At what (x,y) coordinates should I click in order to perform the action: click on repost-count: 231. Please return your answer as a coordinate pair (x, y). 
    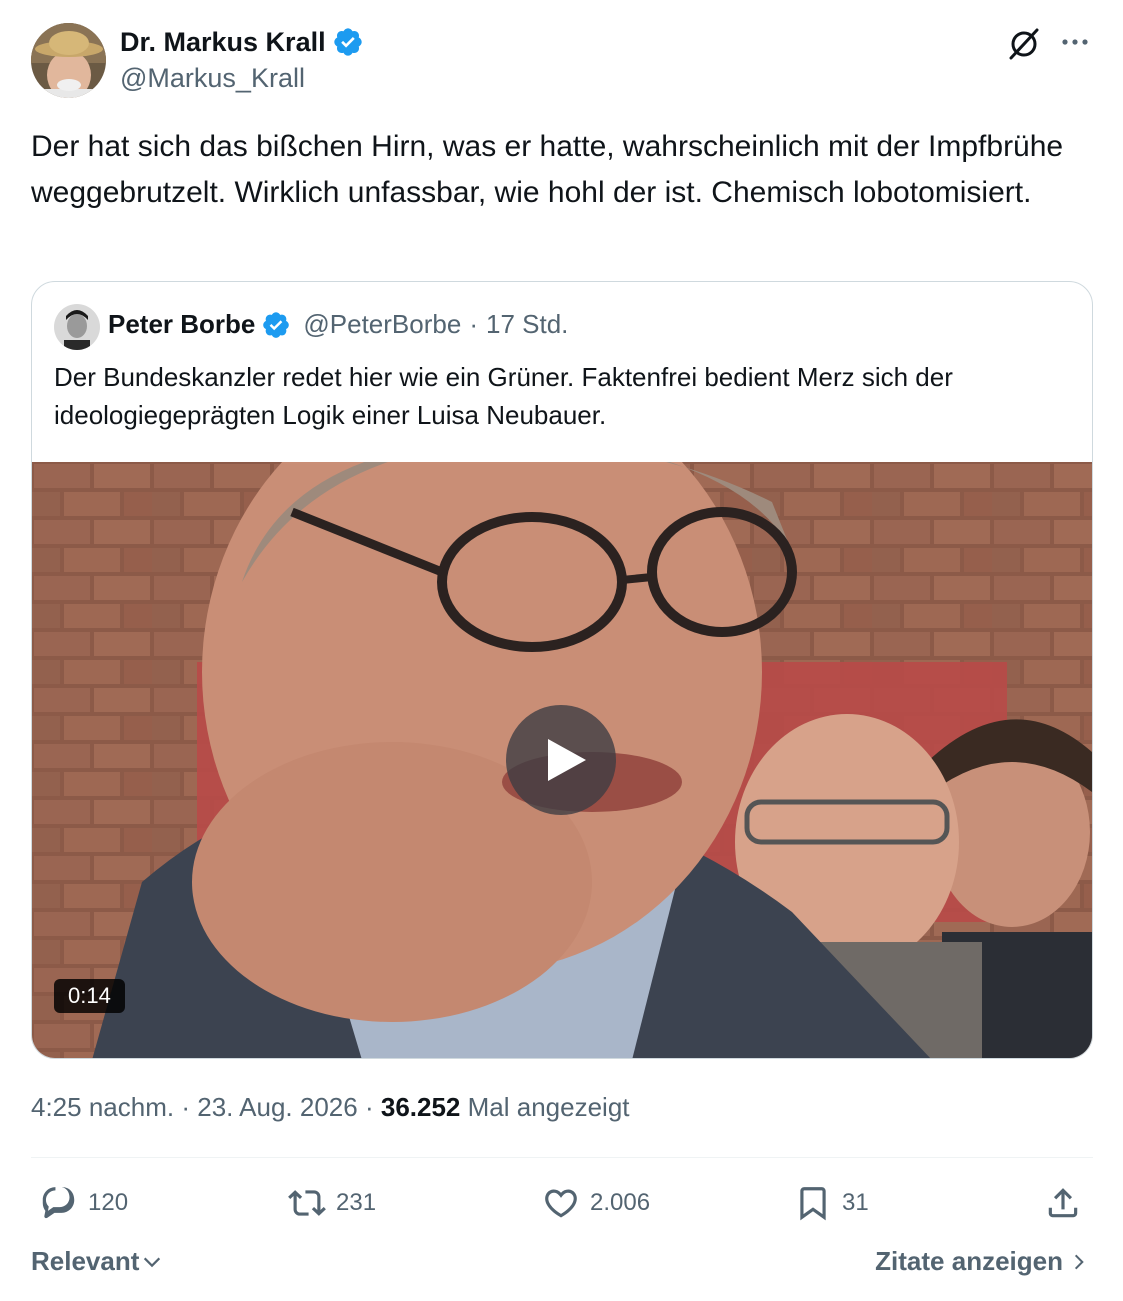
    Looking at the image, I should click on (356, 1202).